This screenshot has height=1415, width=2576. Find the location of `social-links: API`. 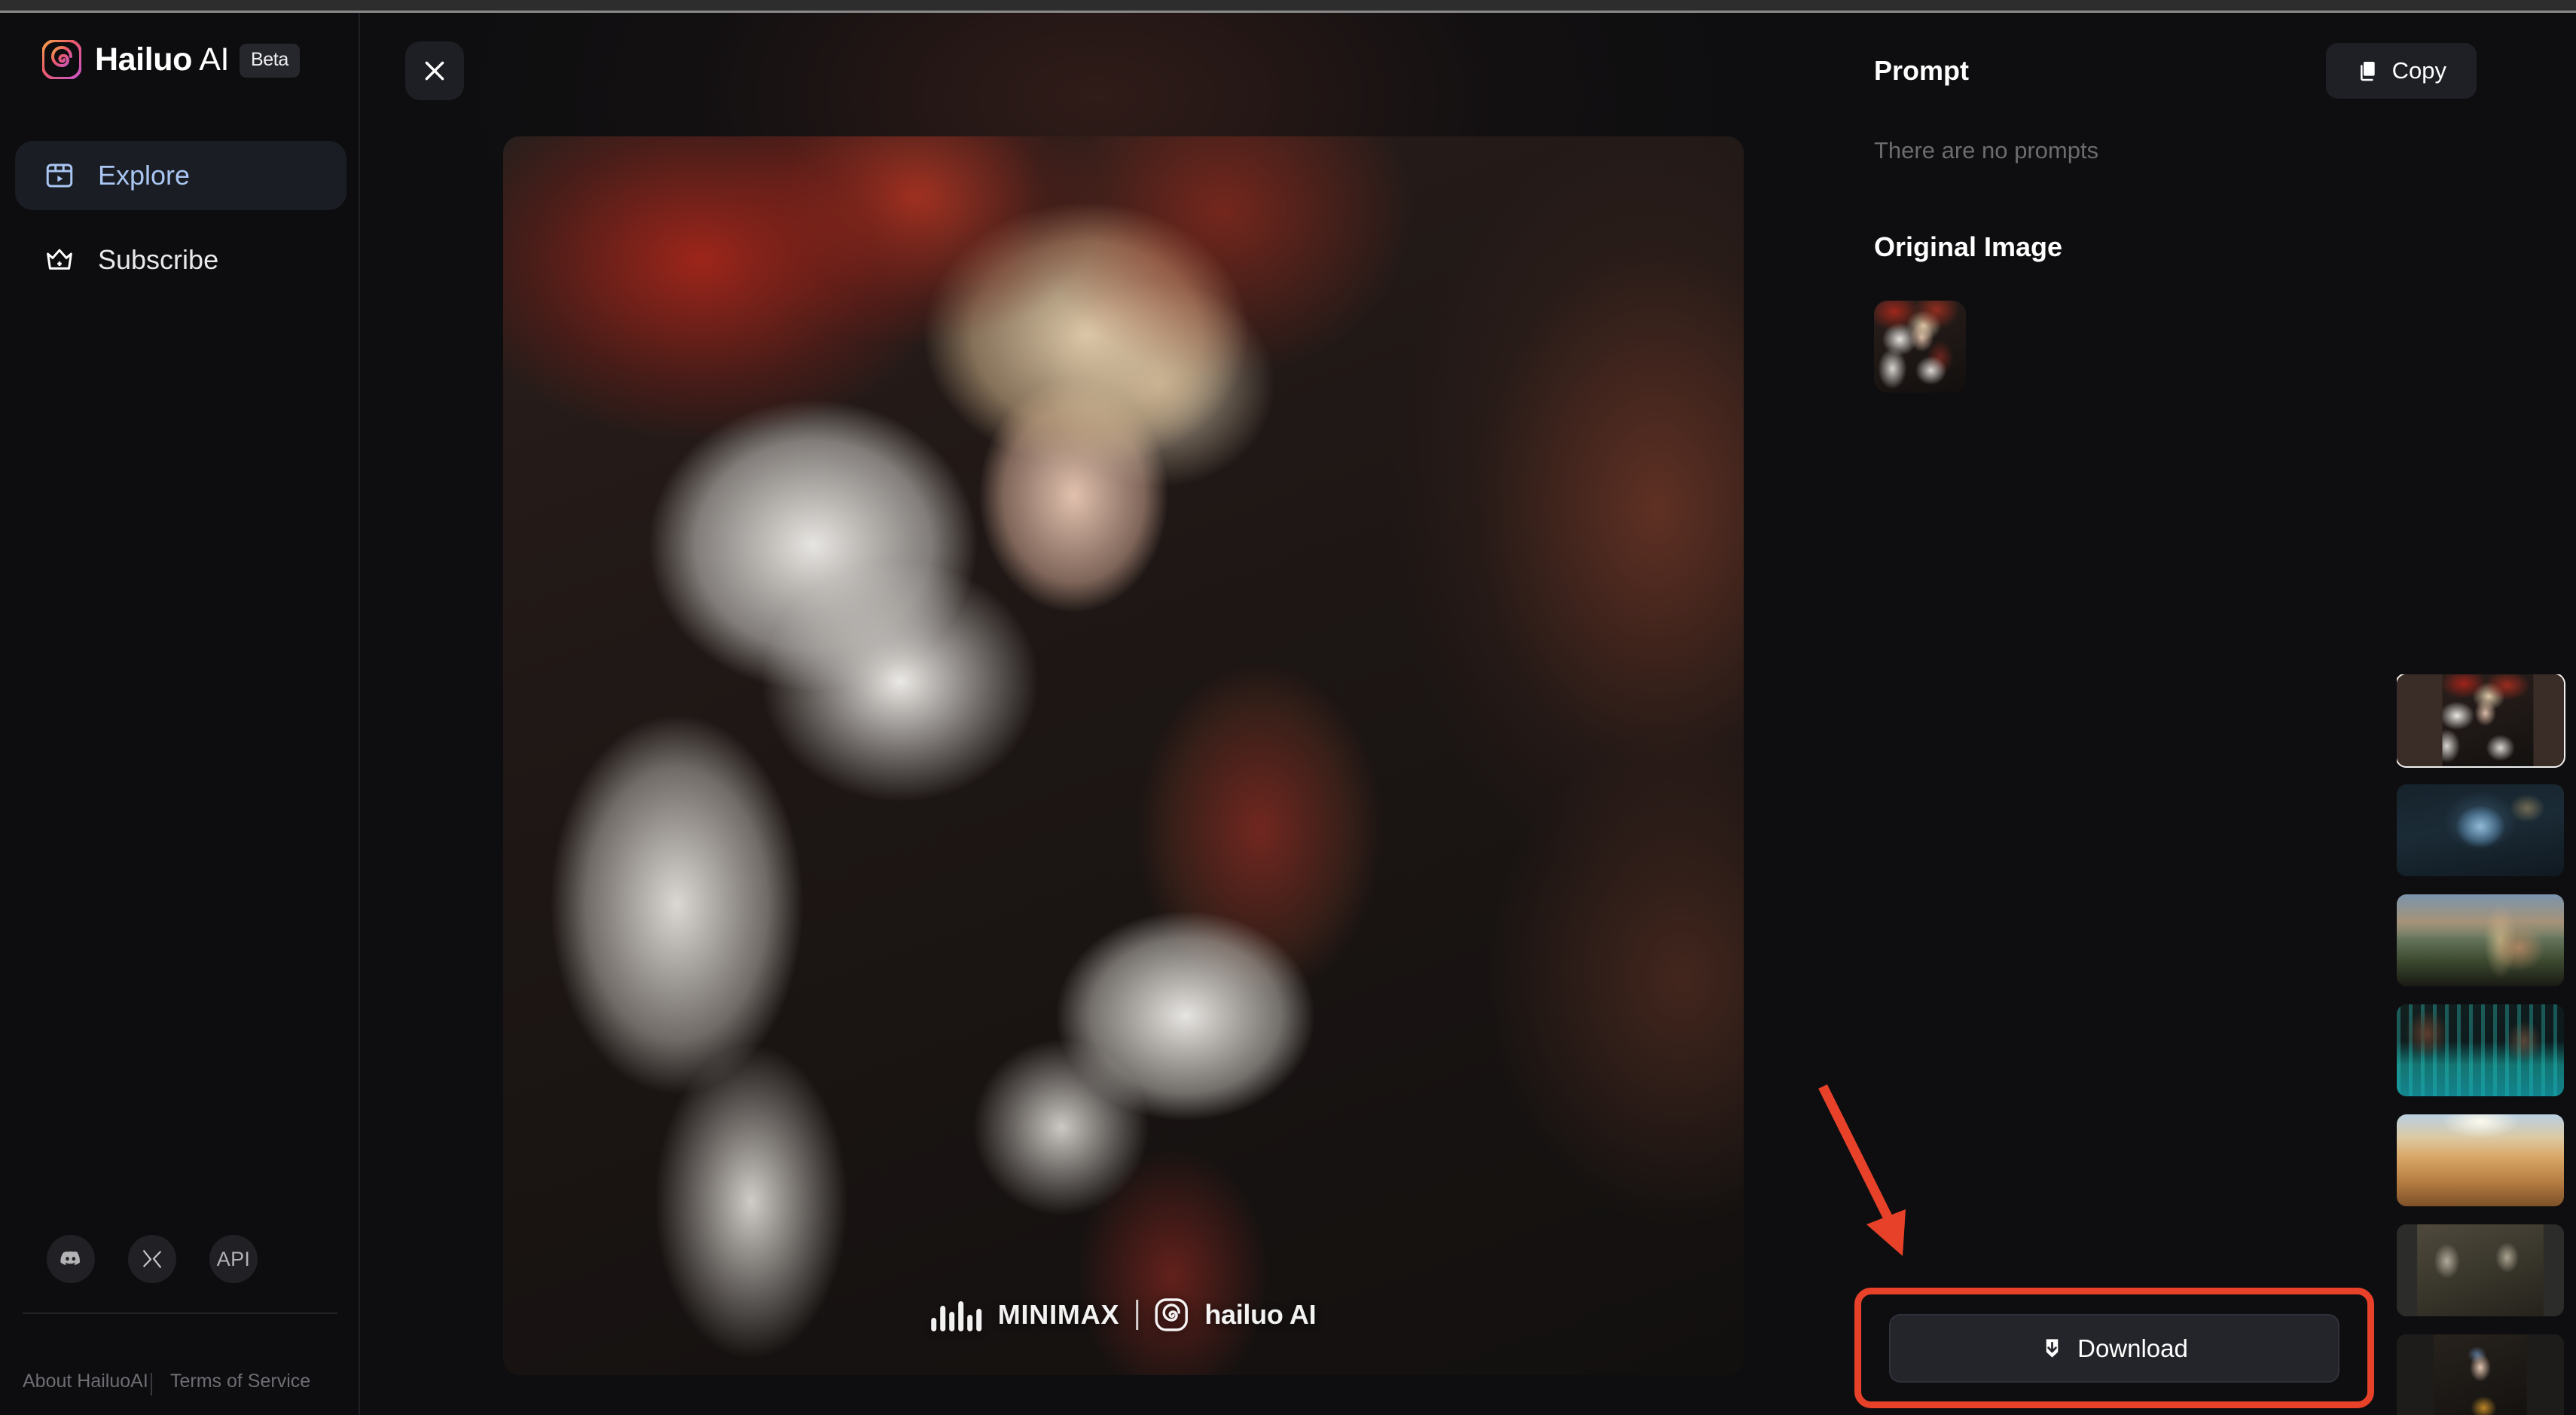

social-links: API is located at coordinates (152, 1259).